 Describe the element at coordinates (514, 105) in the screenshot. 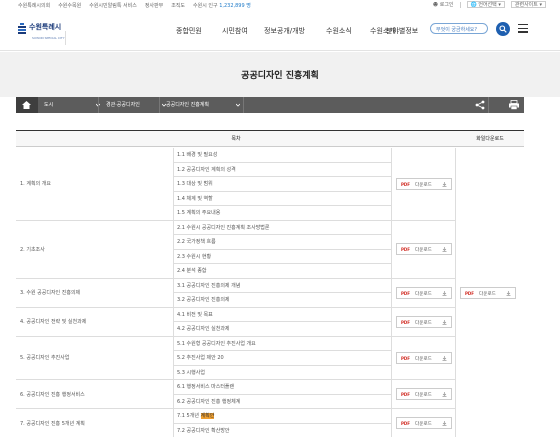

I see `print-icon` at that location.